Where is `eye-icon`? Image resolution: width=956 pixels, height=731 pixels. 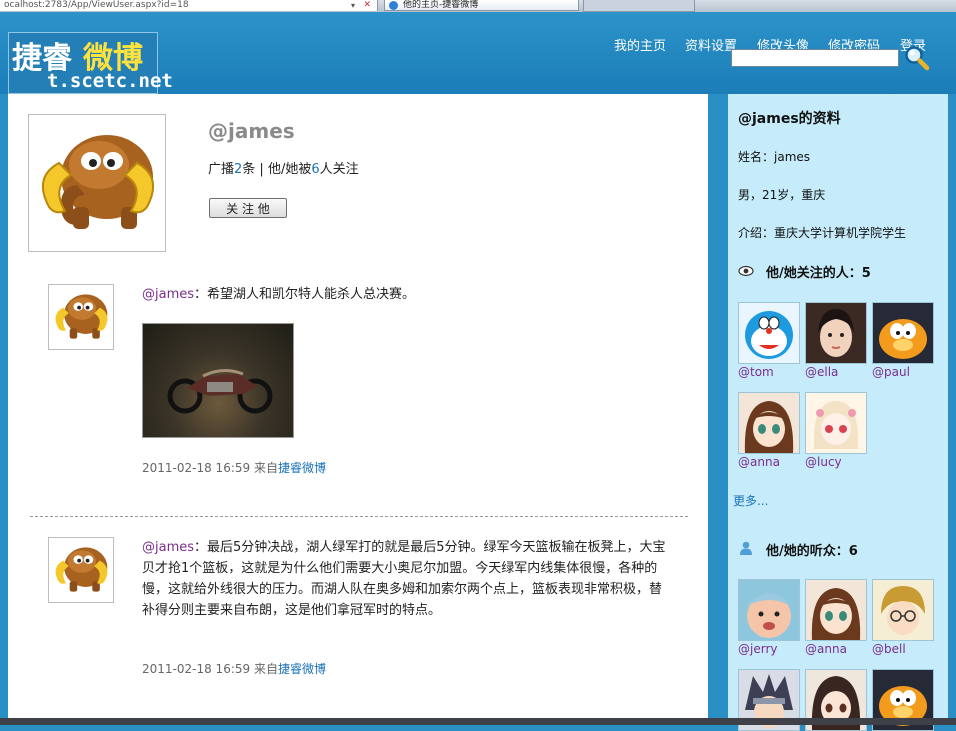 eye-icon is located at coordinates (746, 271).